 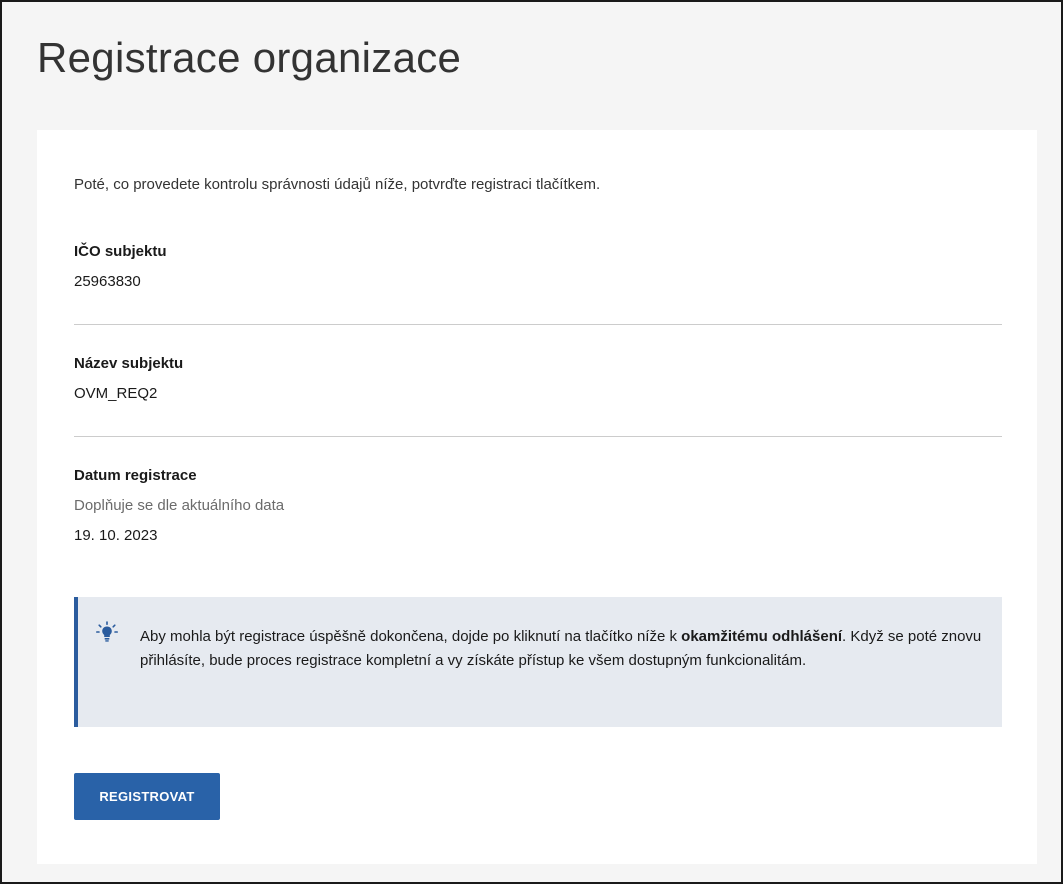 What do you see at coordinates (538, 378) in the screenshot?
I see `field-name: Název subjektu OVM_REQ2` at bounding box center [538, 378].